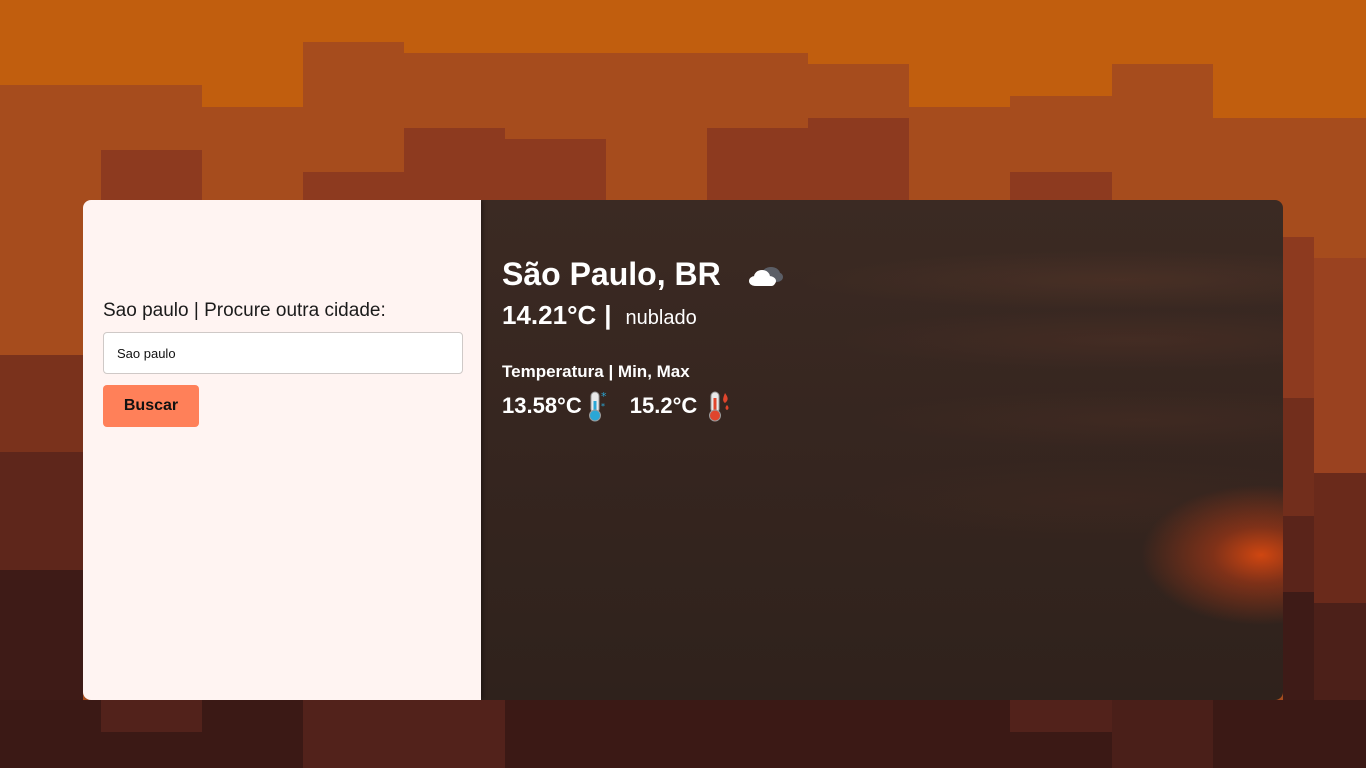 The height and width of the screenshot is (768, 1366). I want to click on cold-thermometer-icon: * *, so click(597, 406).